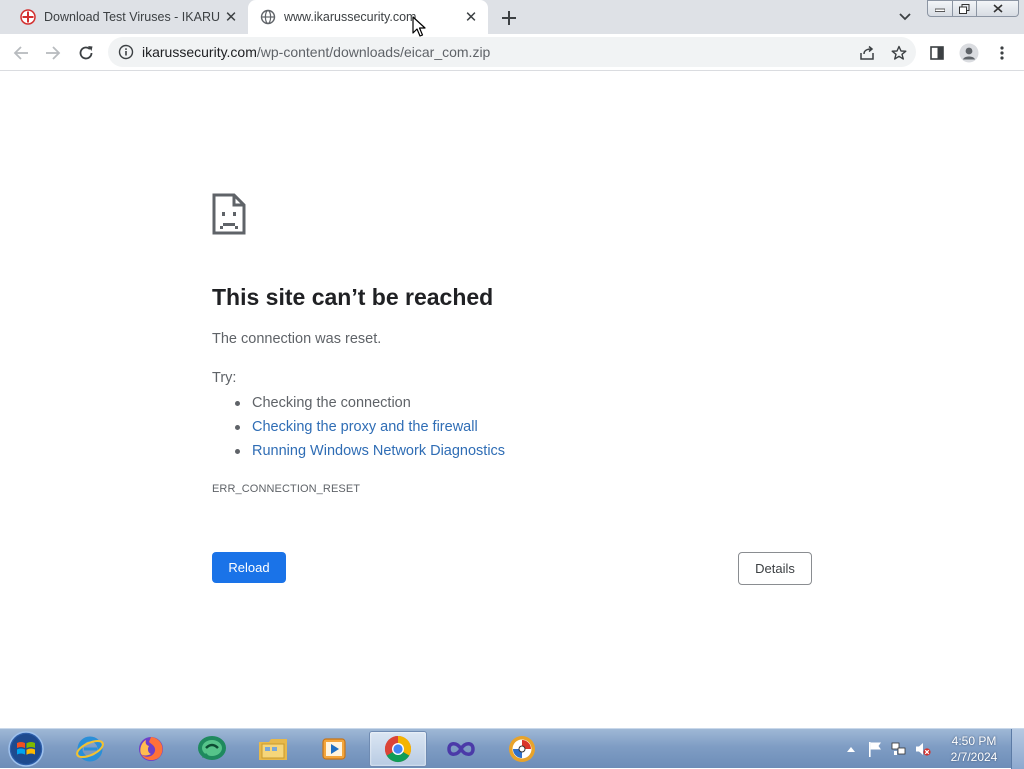 This screenshot has height=769, width=1024. I want to click on windows-taskbar: 4:50 PM 2/7/2024, so click(512, 748).